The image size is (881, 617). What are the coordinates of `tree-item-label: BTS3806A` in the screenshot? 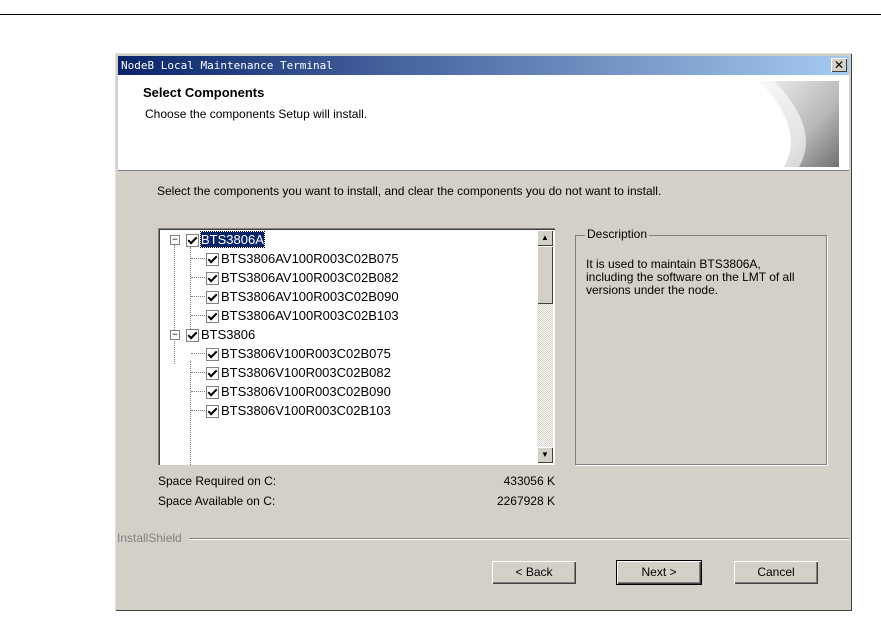 It's located at (232, 239).